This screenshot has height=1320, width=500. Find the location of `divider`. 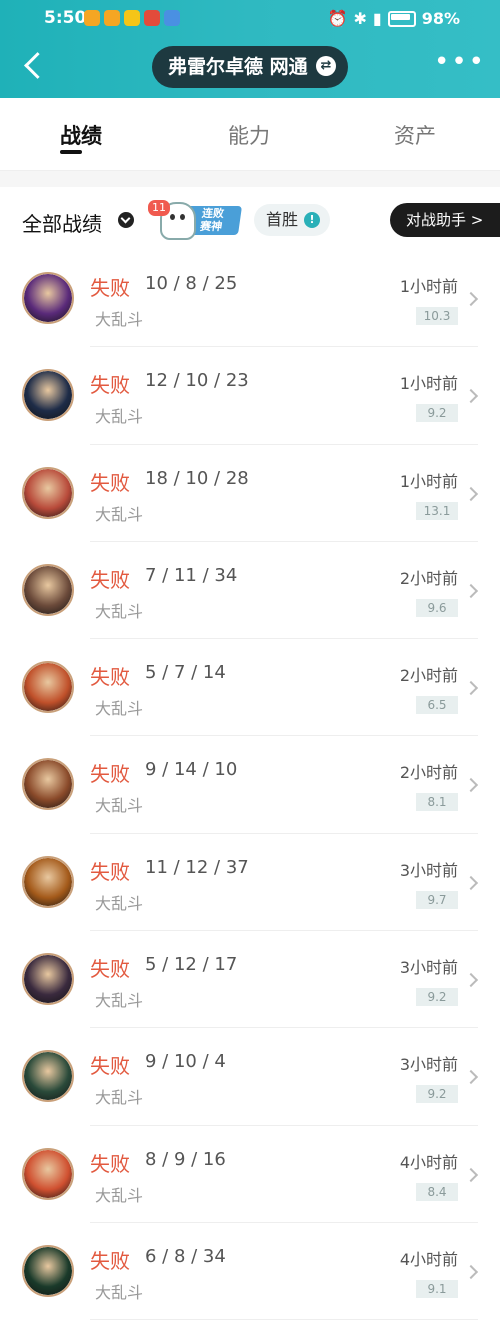

divider is located at coordinates (250, 179).